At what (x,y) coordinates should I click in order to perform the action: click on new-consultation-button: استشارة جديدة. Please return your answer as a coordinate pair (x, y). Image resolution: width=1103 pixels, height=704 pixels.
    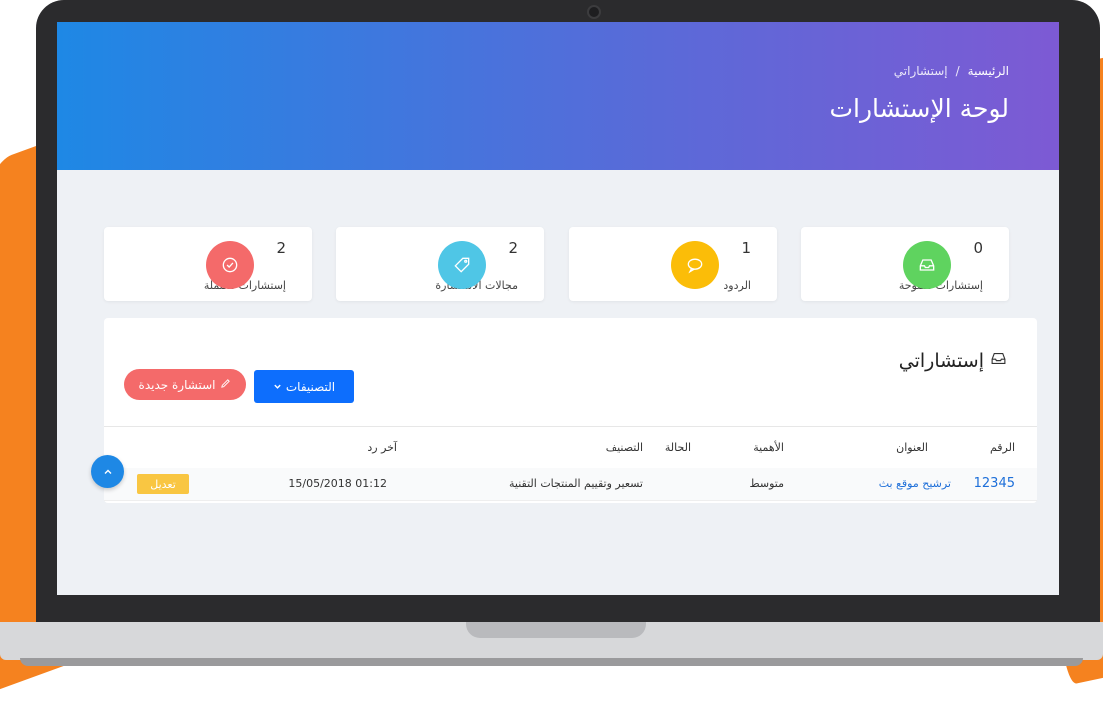
    Looking at the image, I should click on (185, 384).